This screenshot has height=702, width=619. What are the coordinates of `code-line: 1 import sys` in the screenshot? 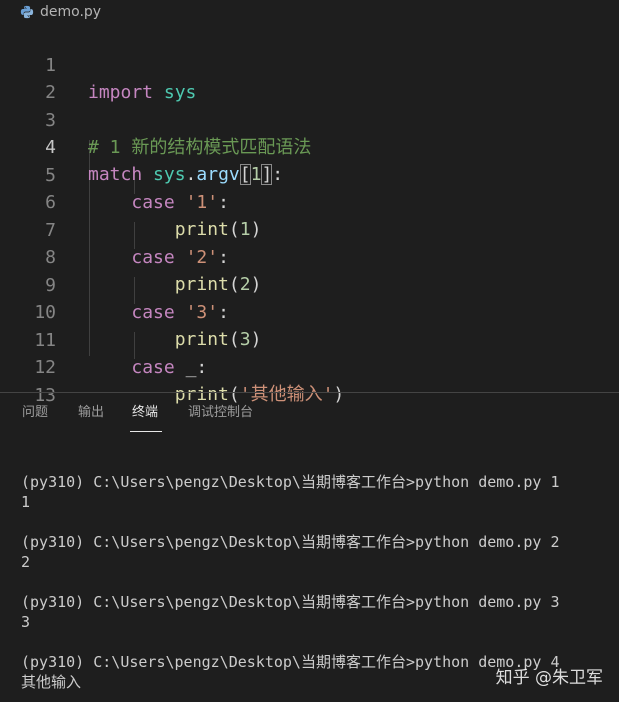 It's located at (309, 64).